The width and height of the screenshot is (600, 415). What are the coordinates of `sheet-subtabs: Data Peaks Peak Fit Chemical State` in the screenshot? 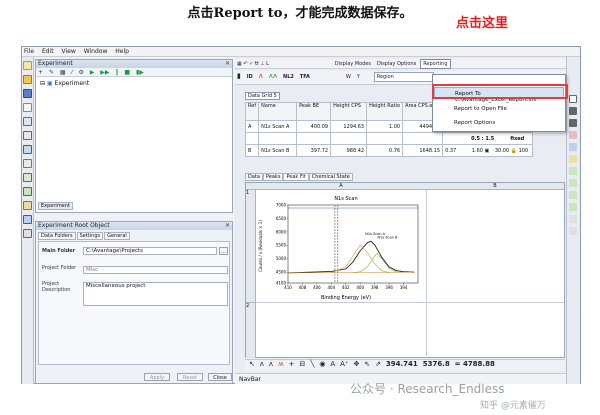 It's located at (299, 177).